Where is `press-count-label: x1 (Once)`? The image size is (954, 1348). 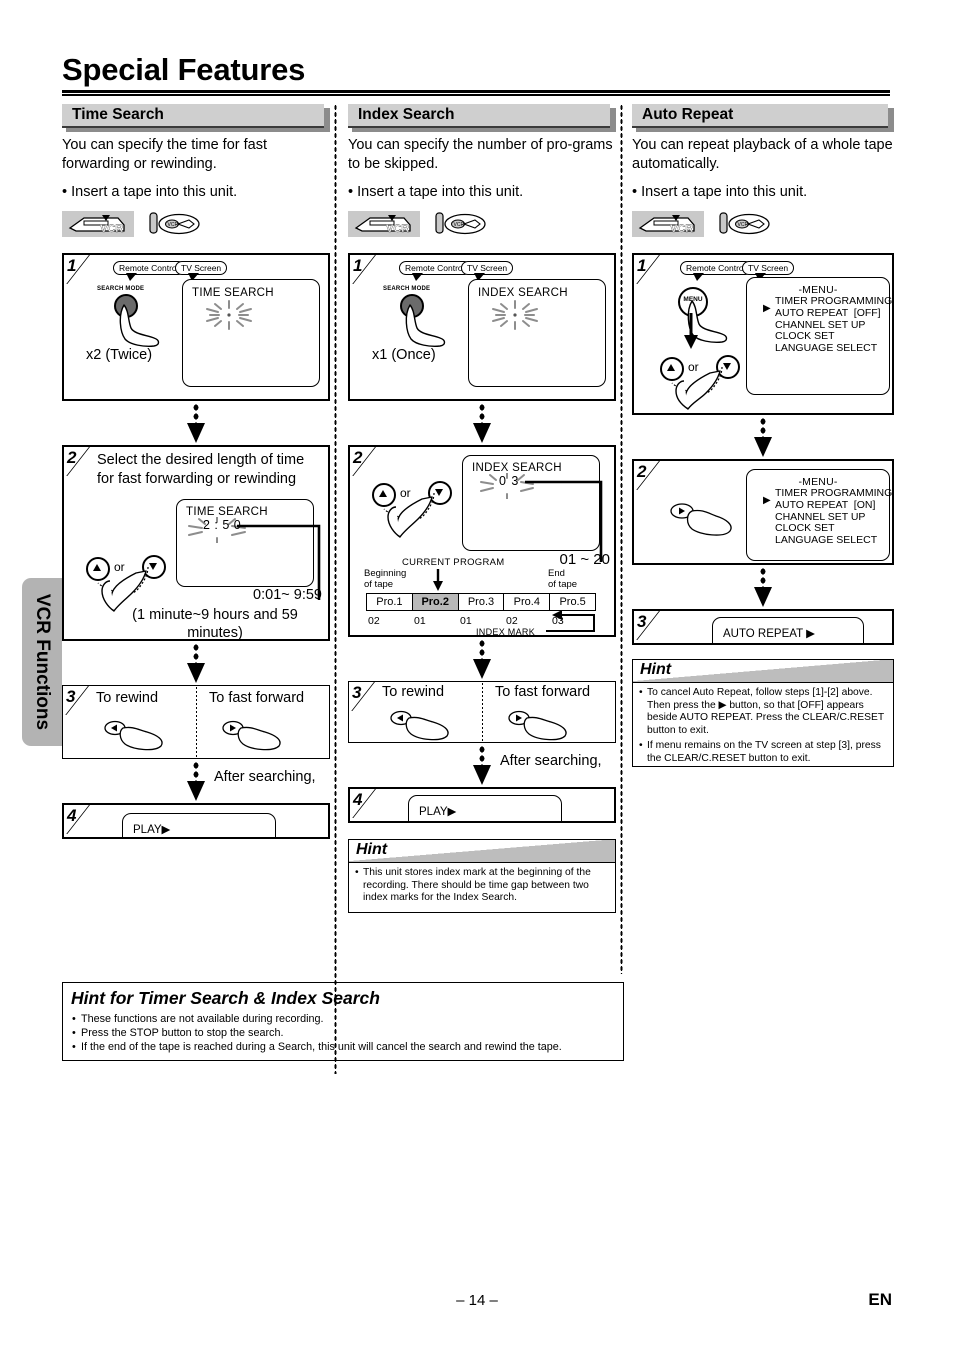
press-count-label: x1 (Once) is located at coordinates (404, 355).